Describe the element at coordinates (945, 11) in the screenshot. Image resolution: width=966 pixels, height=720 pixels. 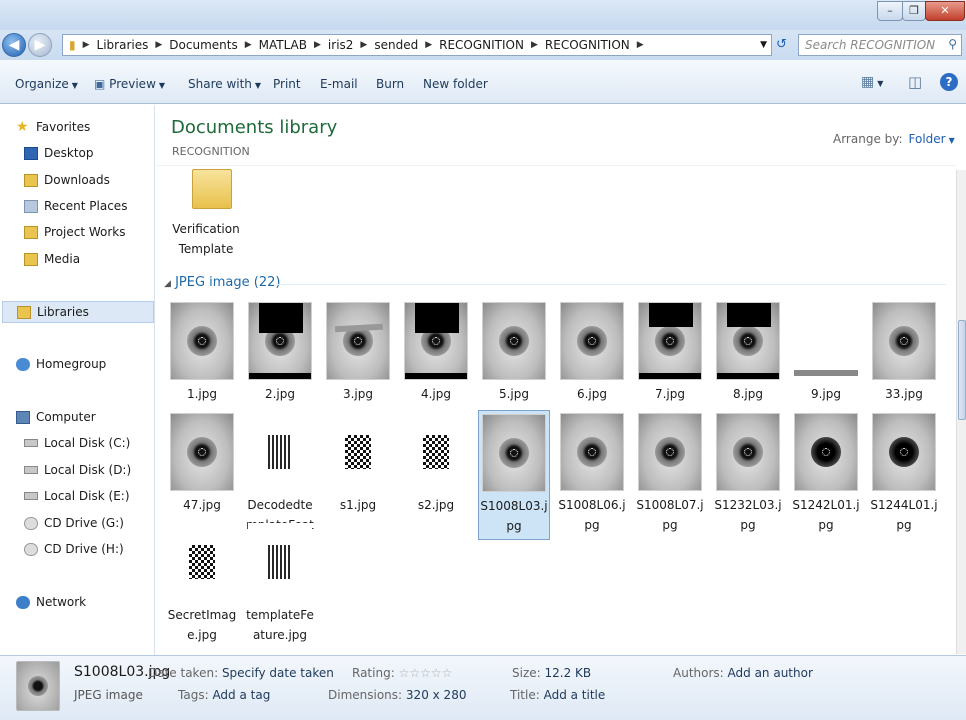
I see `close-button: ✕` at that location.